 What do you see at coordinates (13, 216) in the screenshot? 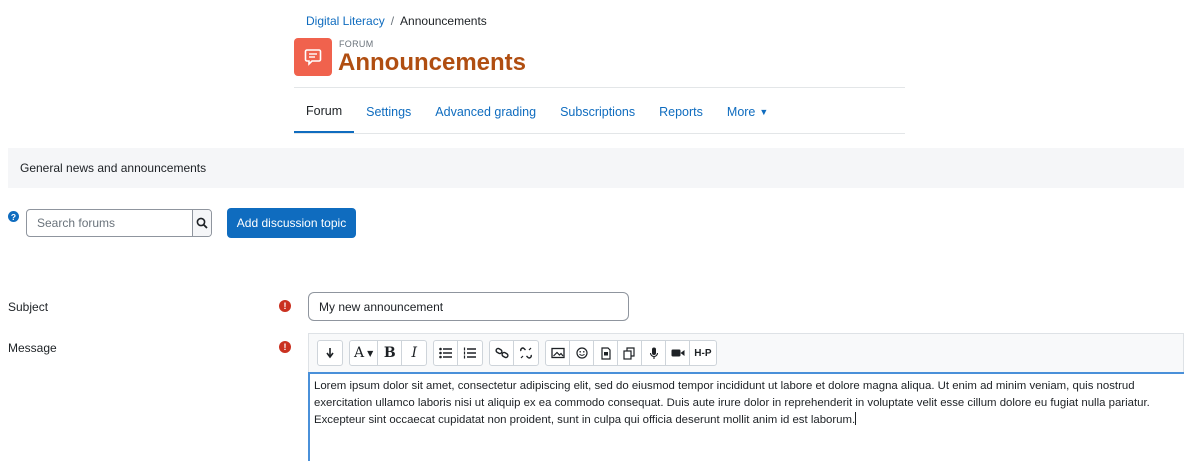
I see `help-icon: ?` at bounding box center [13, 216].